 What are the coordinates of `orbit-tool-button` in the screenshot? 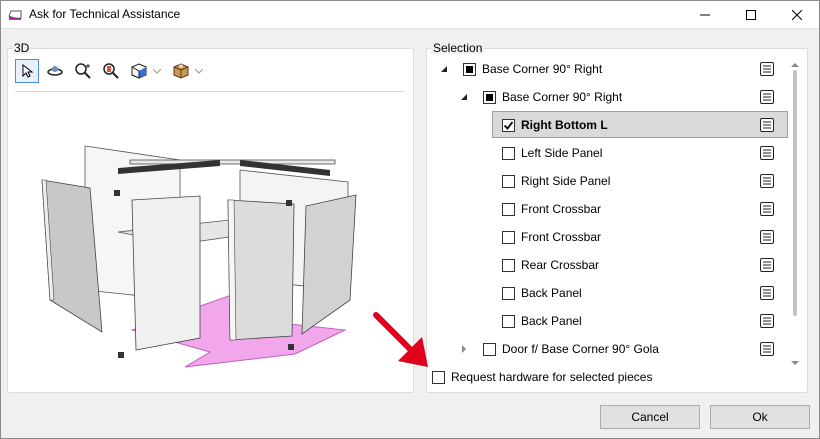 It's located at (55, 71).